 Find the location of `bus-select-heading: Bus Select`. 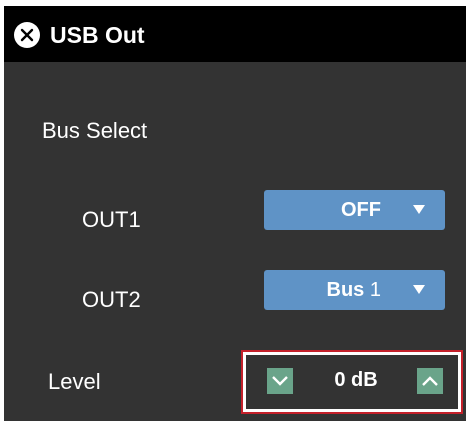

bus-select-heading: Bus Select is located at coordinates (95, 130).